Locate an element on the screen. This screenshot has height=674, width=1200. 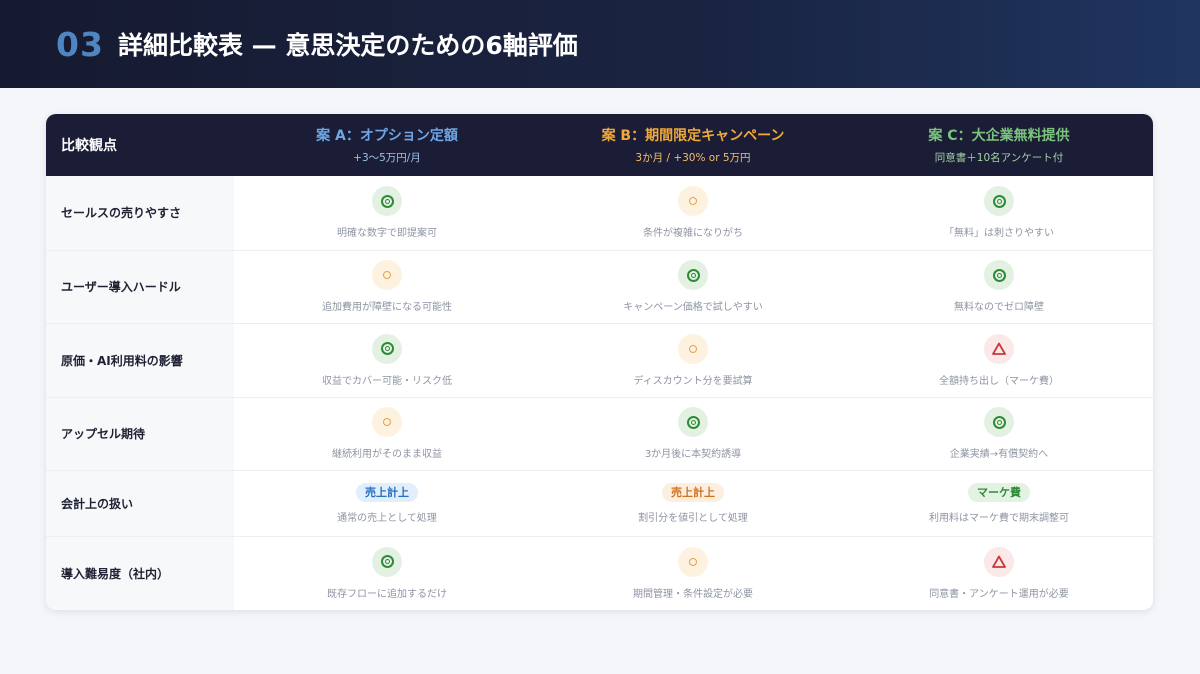
corner-label: 比較観点 is located at coordinates (89, 146).